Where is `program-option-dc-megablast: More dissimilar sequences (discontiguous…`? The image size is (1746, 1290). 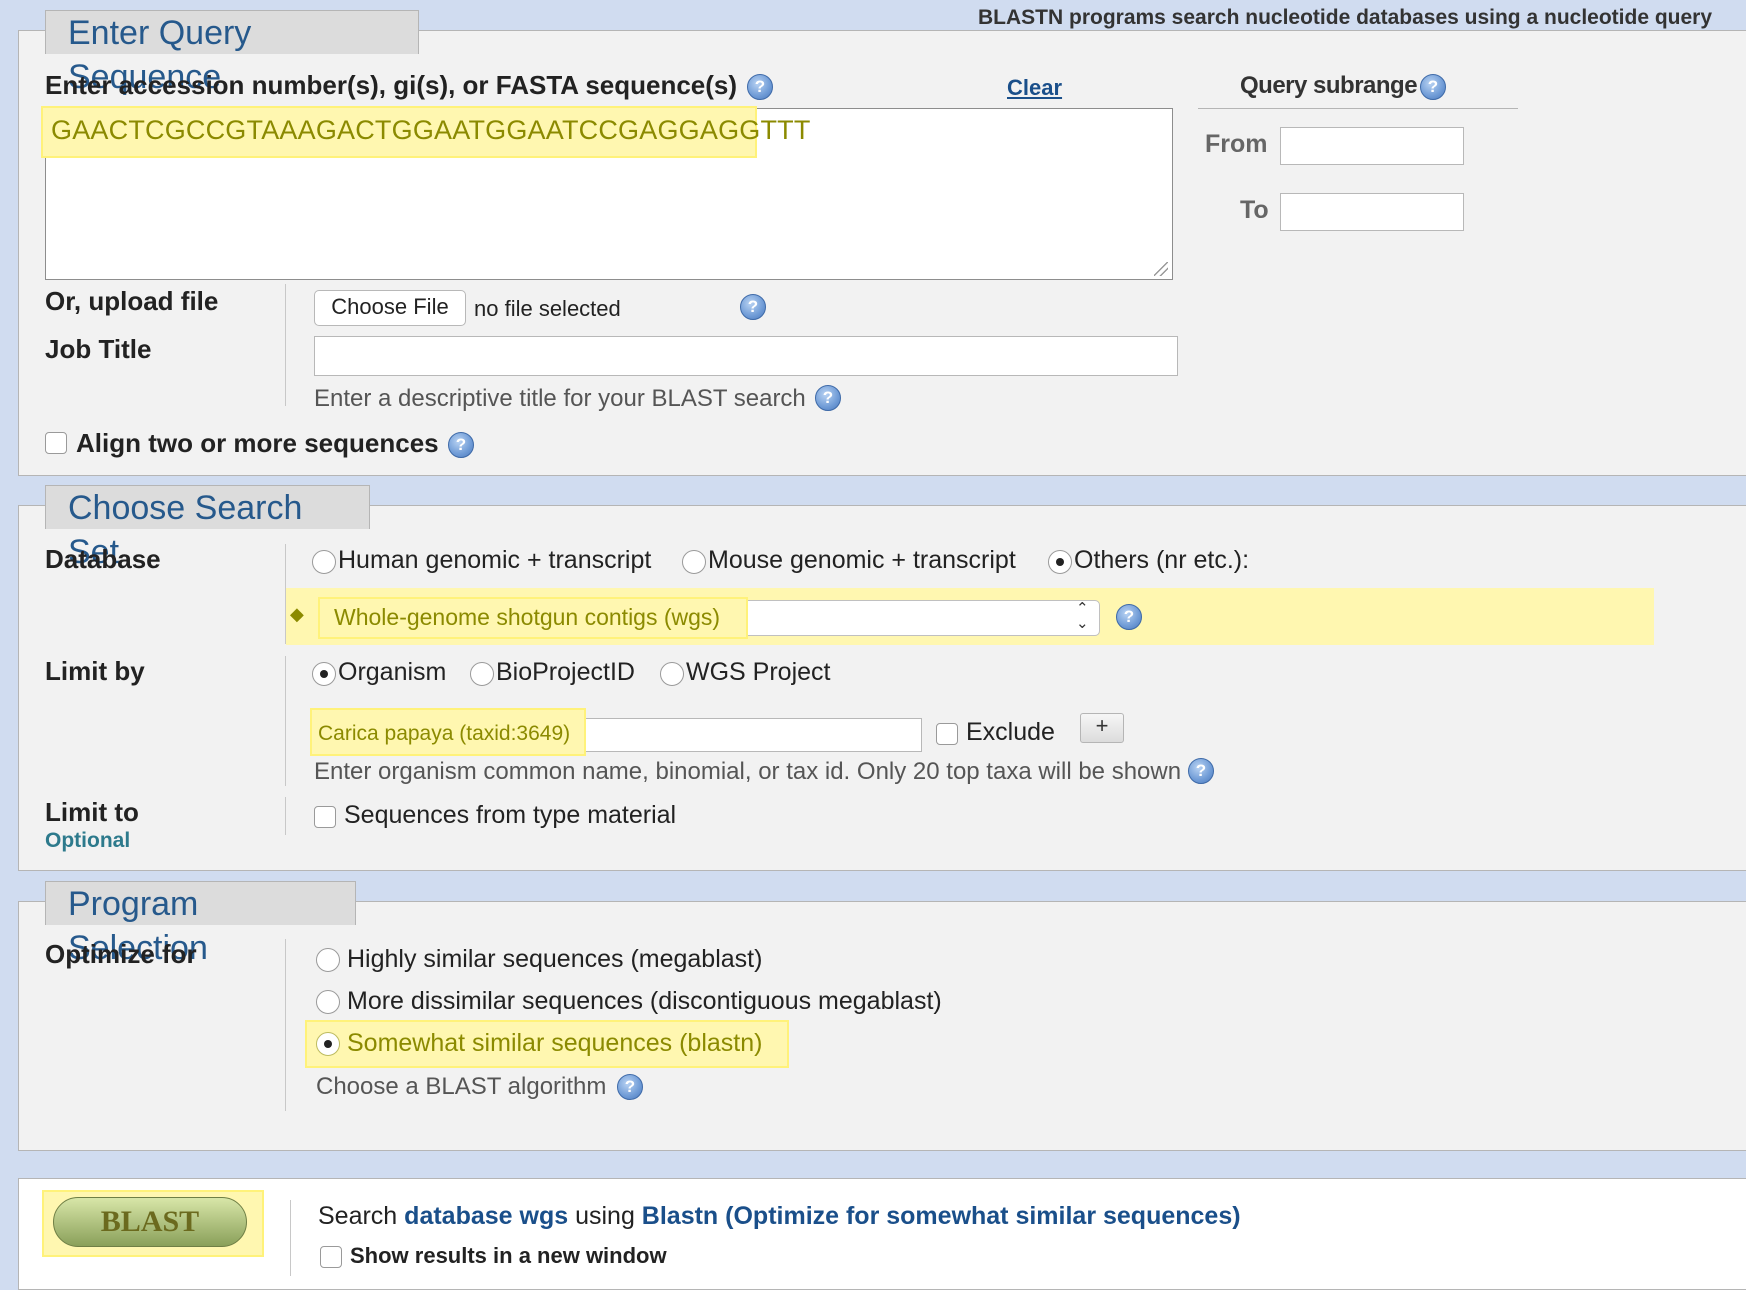 program-option-dc-megablast: More dissimilar sequences (discontiguous… is located at coordinates (644, 1001).